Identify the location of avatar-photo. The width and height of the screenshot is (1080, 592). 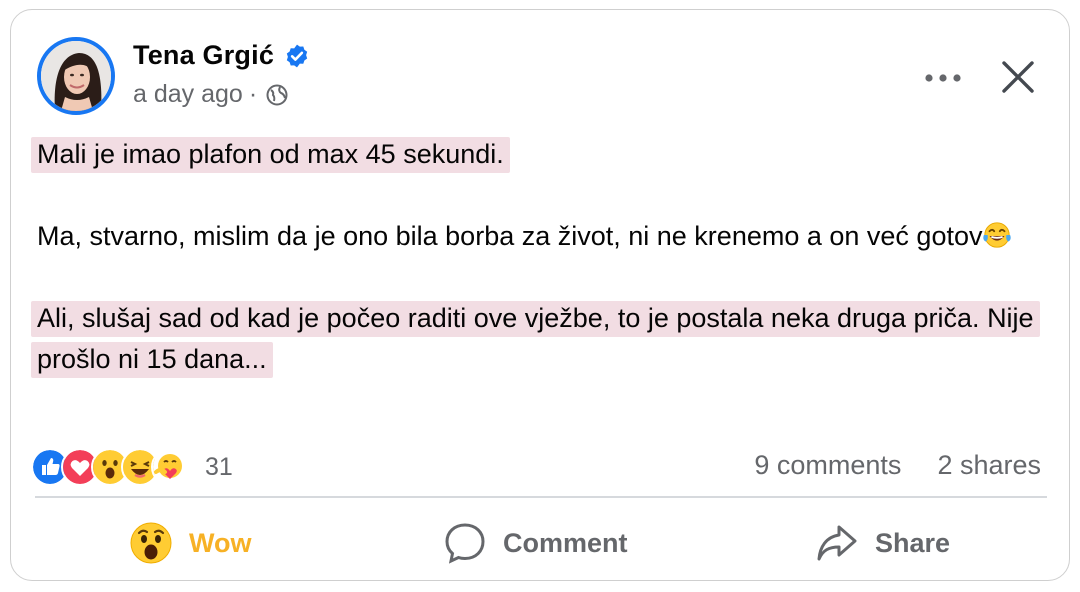
(76, 76).